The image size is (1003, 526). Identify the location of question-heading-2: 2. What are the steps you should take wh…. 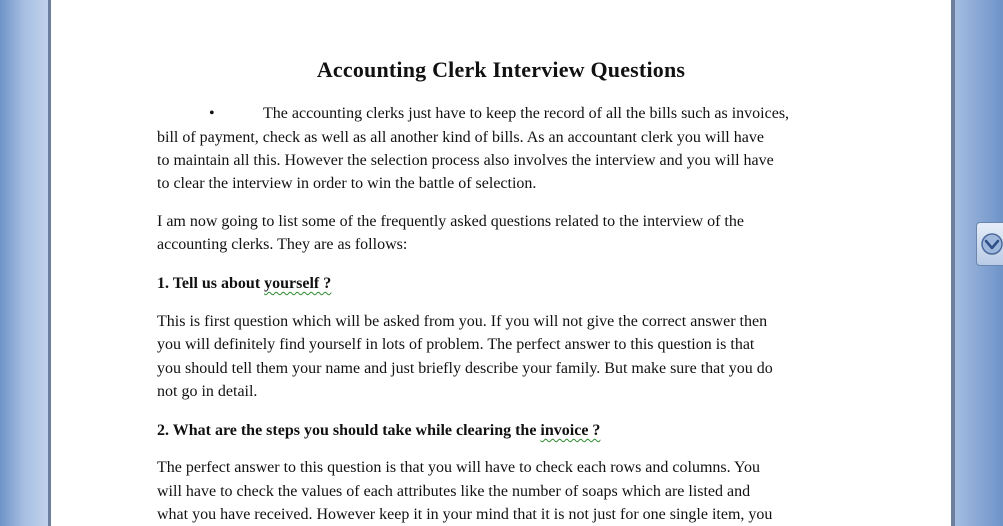
(502, 430).